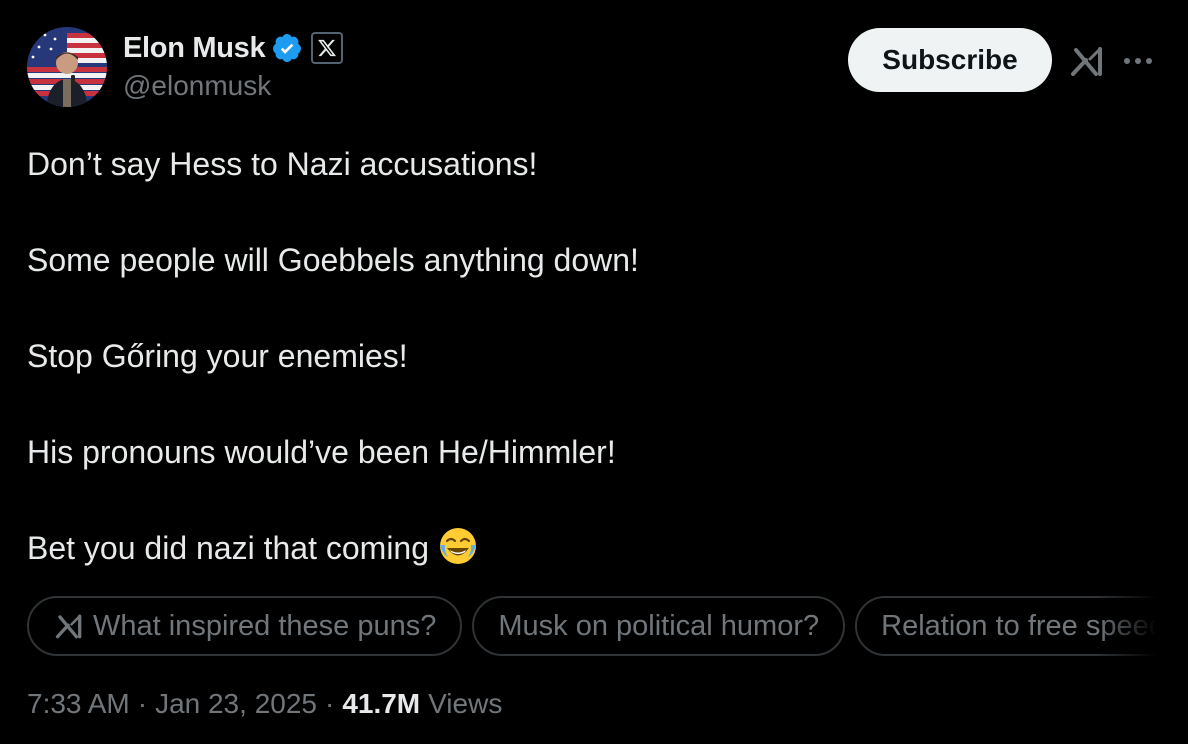  Describe the element at coordinates (236, 704) in the screenshot. I see `post-date: Jan 23, 2025` at that location.